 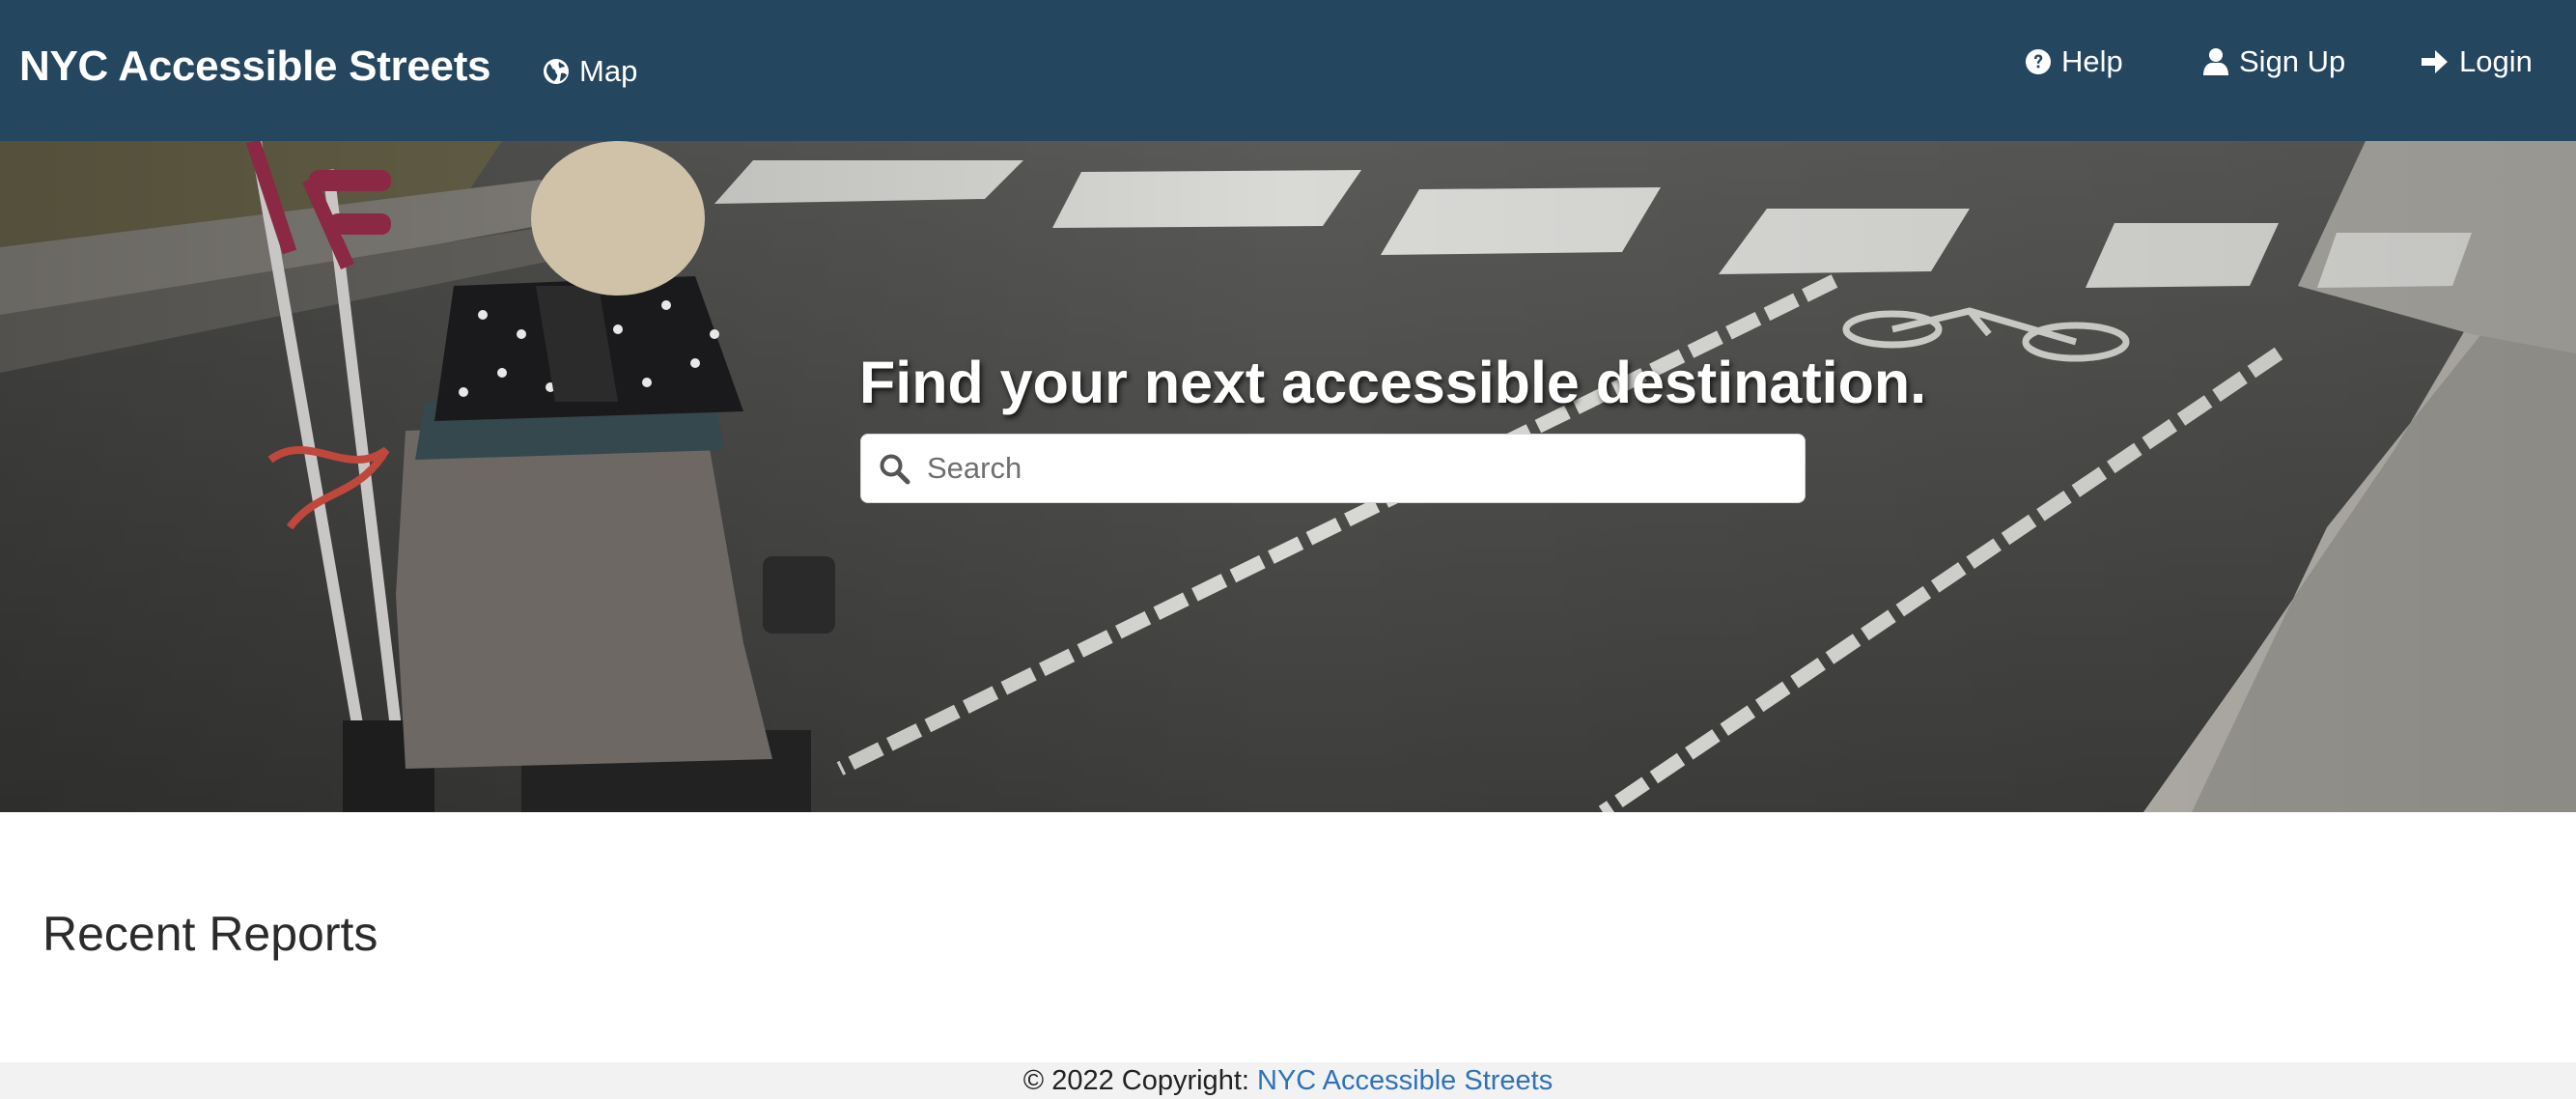 I want to click on page-footer: © 2022 Copyright: NYC Accessible Streets, so click(x=1288, y=1080).